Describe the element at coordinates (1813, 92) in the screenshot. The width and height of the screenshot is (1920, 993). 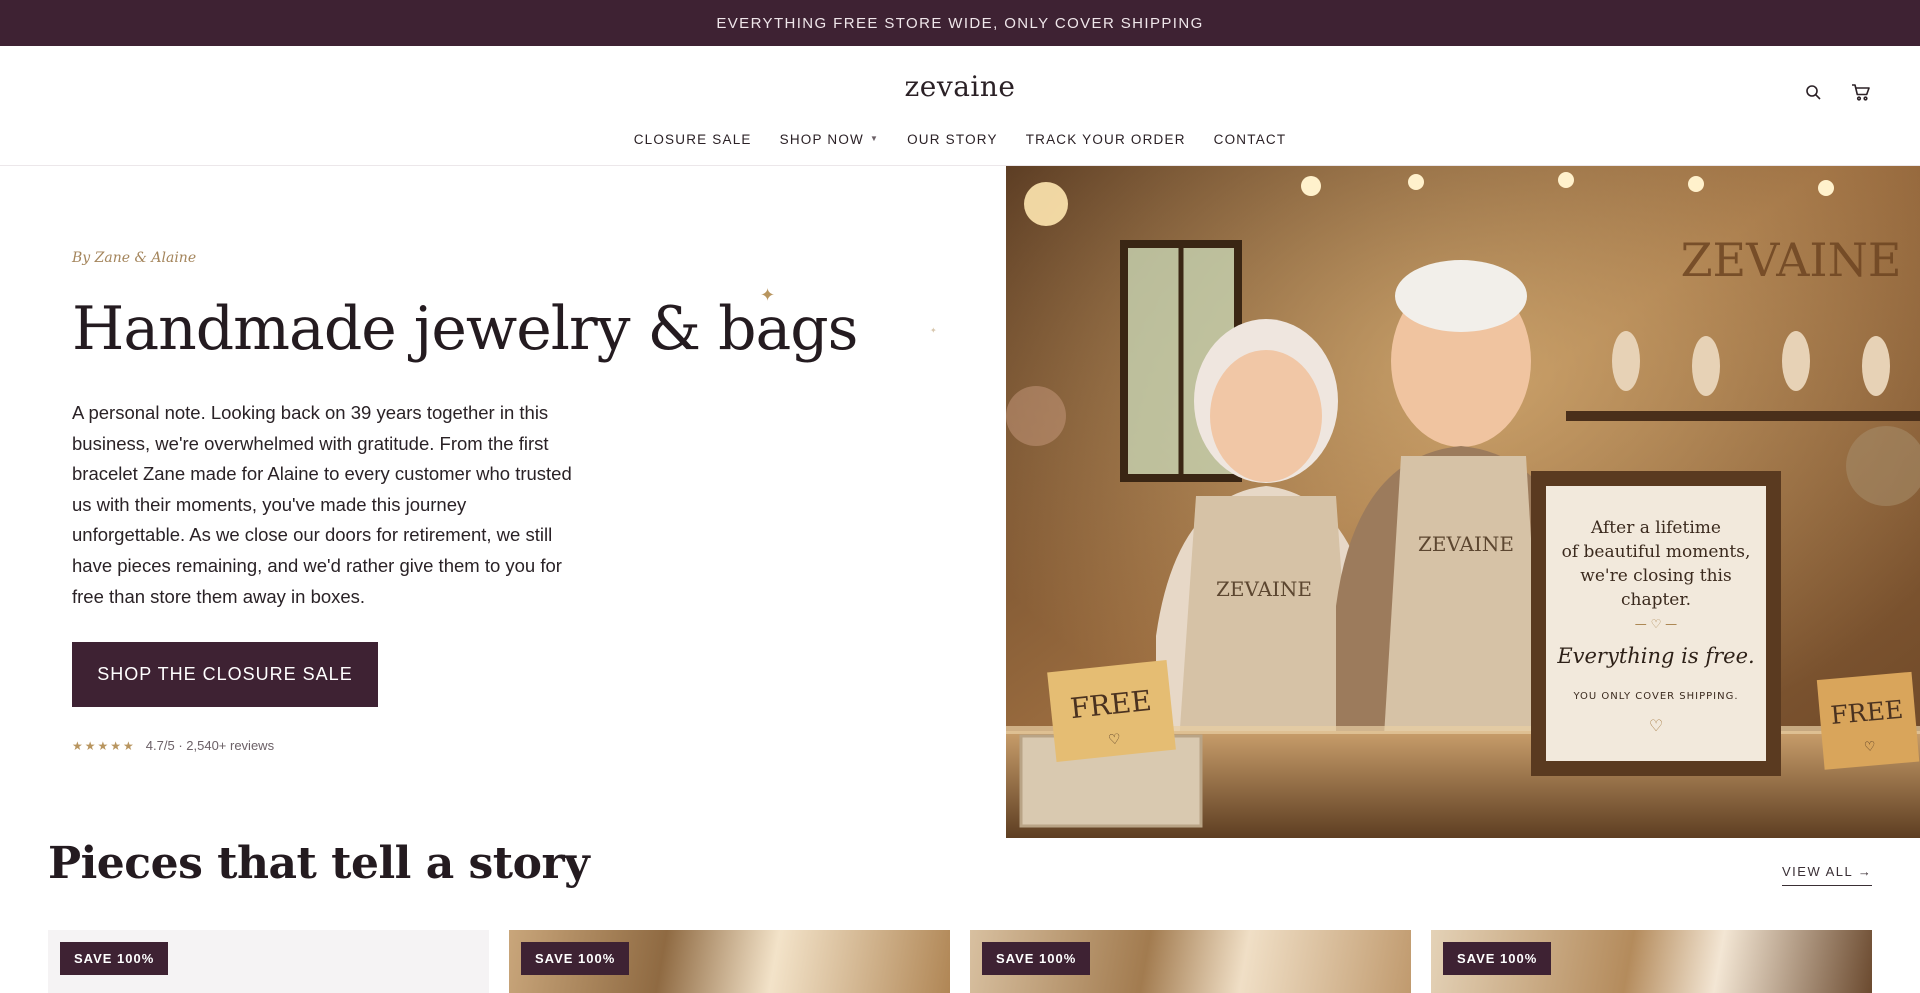
I see `search-icon` at that location.